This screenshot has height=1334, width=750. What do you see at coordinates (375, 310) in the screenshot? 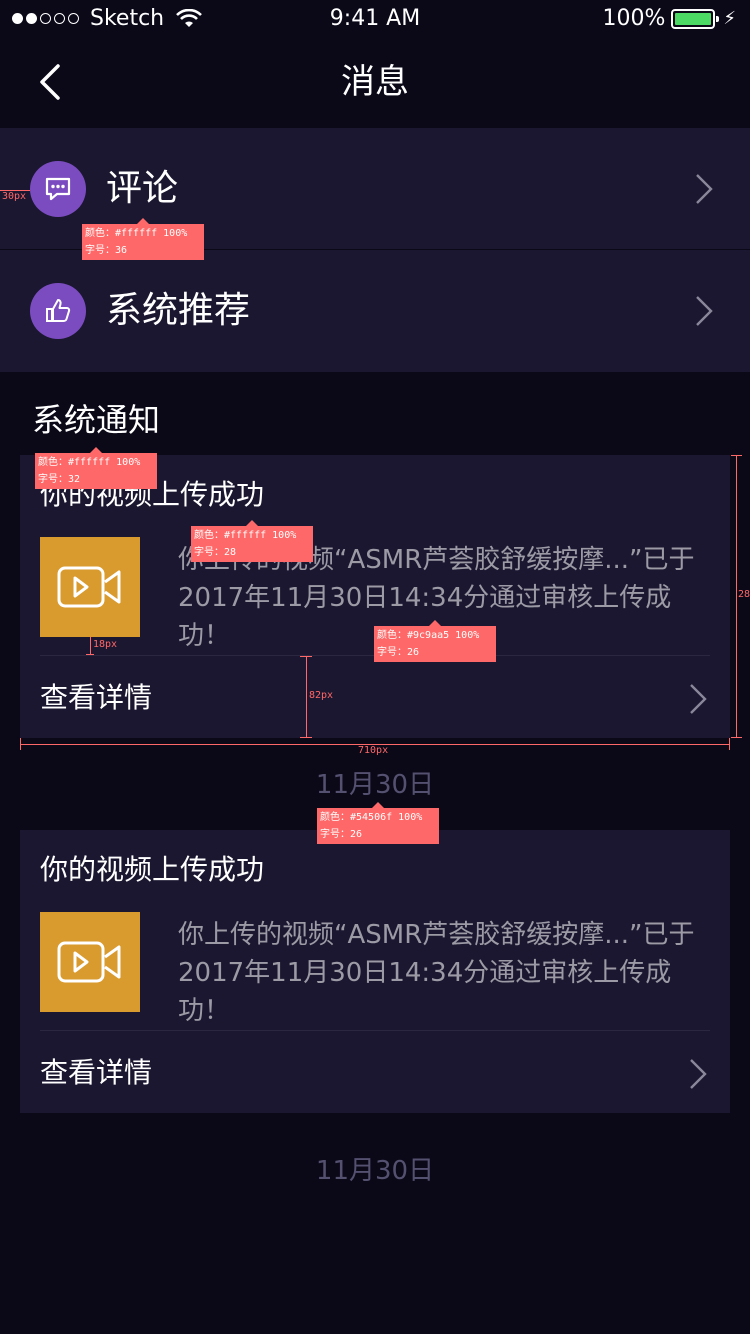
I see `menu-item-recommend: 系统推荐` at bounding box center [375, 310].